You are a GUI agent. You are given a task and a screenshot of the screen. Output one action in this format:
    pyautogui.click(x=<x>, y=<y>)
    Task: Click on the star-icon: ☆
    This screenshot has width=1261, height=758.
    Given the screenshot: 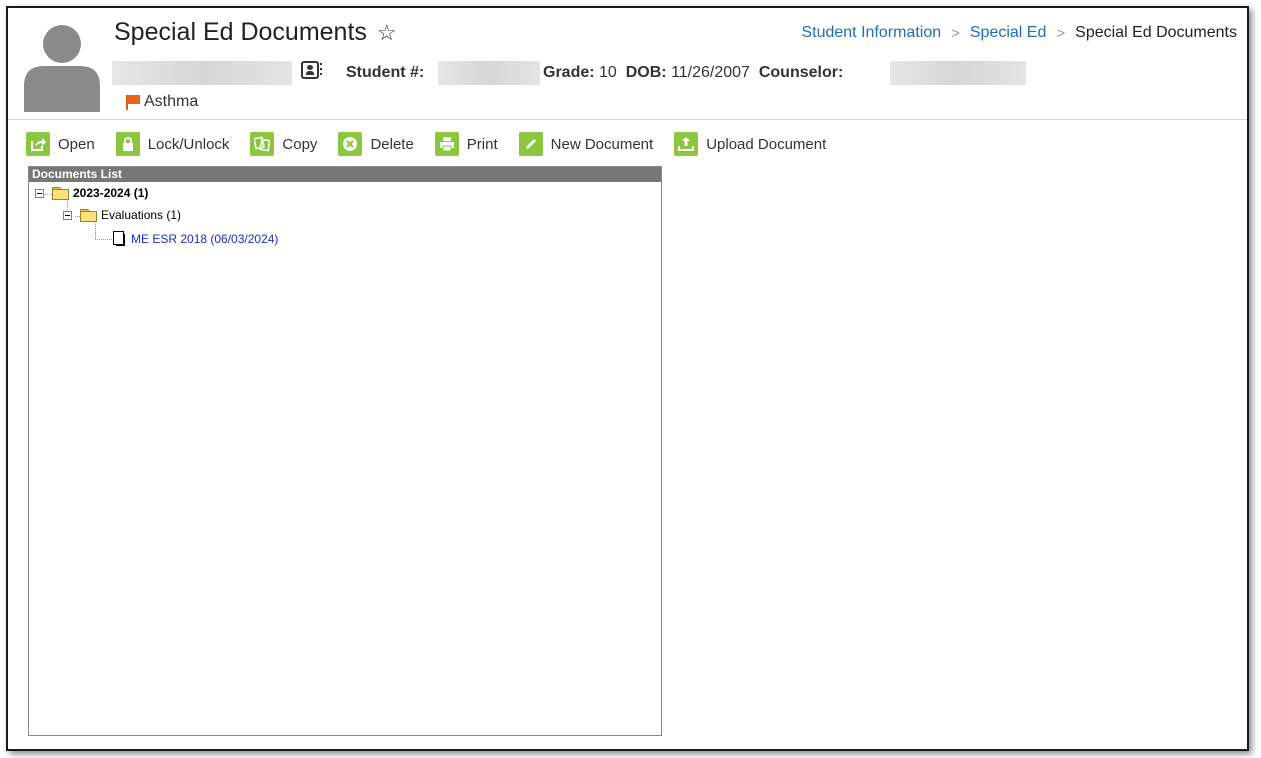 What is the action you would take?
    pyautogui.click(x=387, y=33)
    